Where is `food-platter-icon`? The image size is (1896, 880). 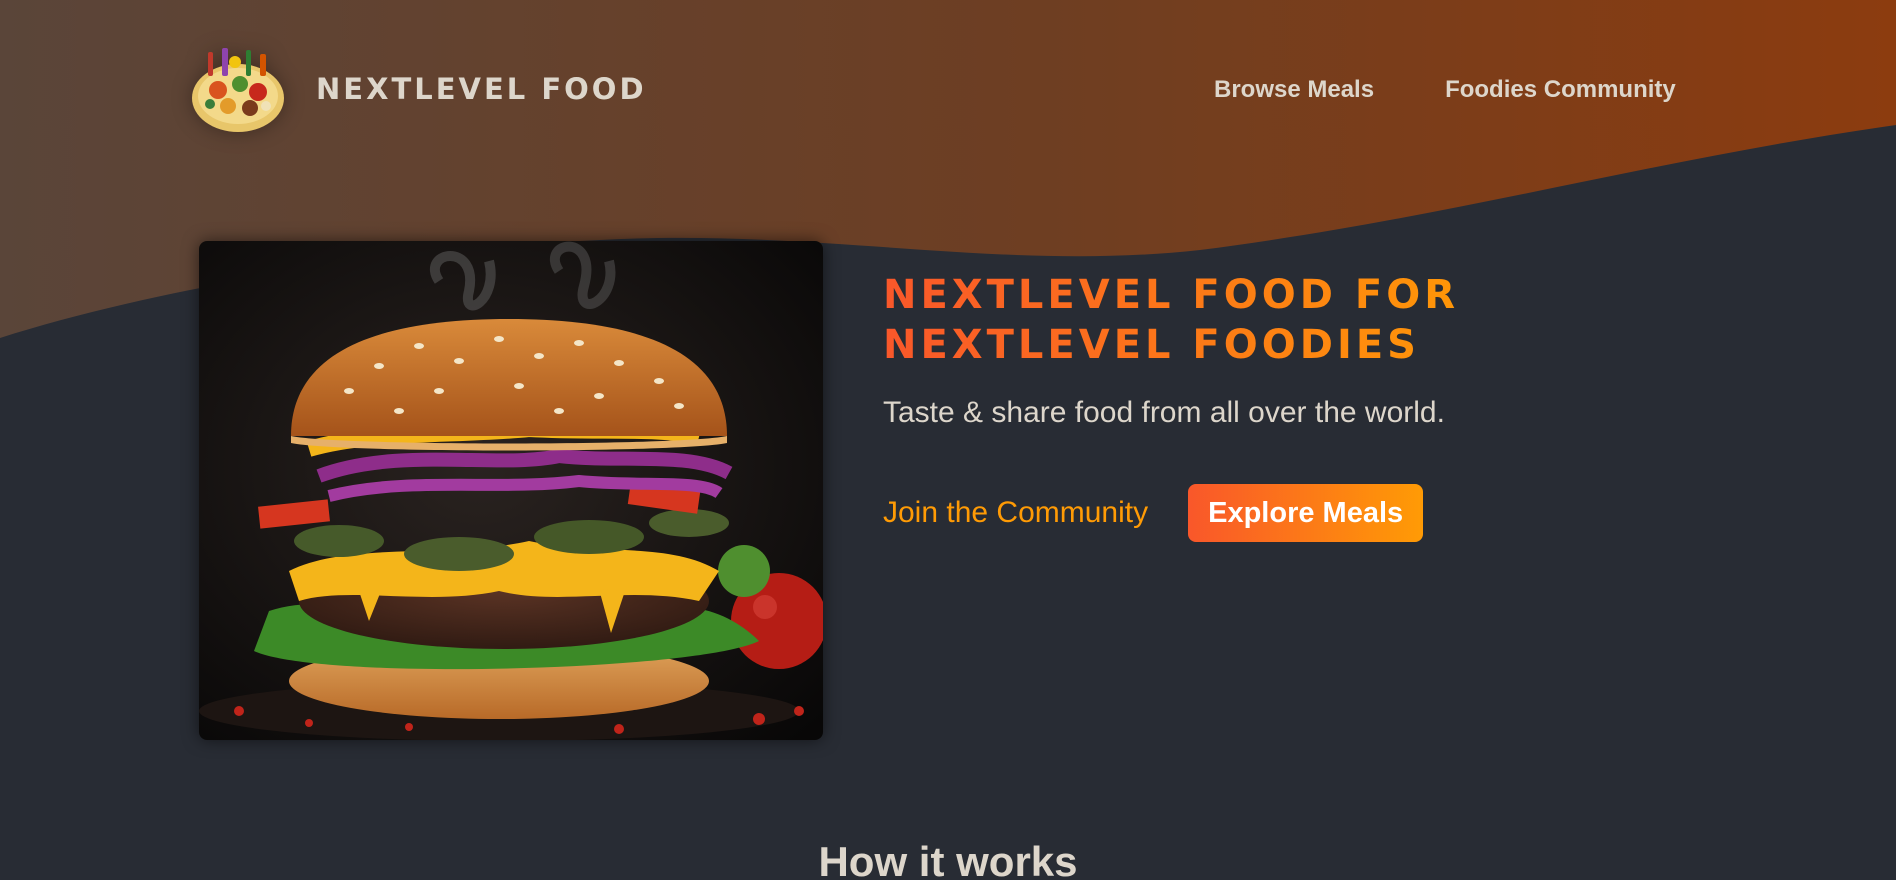 food-platter-icon is located at coordinates (238, 90).